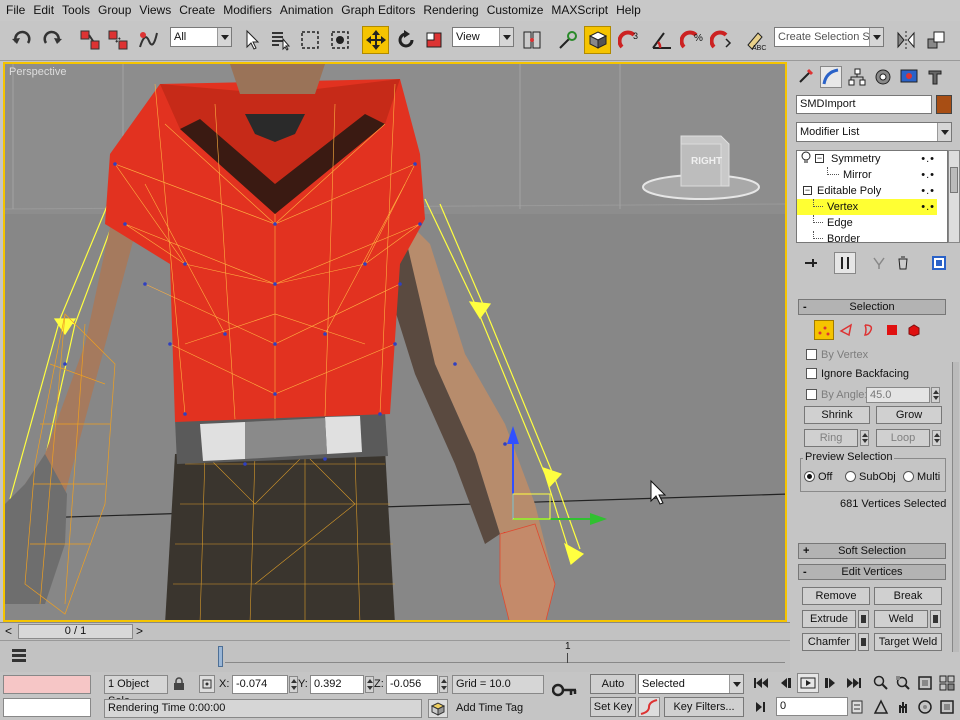 The image size is (960, 720). Describe the element at coordinates (850, 476) in the screenshot. I see `preview-subobj-radio` at that location.